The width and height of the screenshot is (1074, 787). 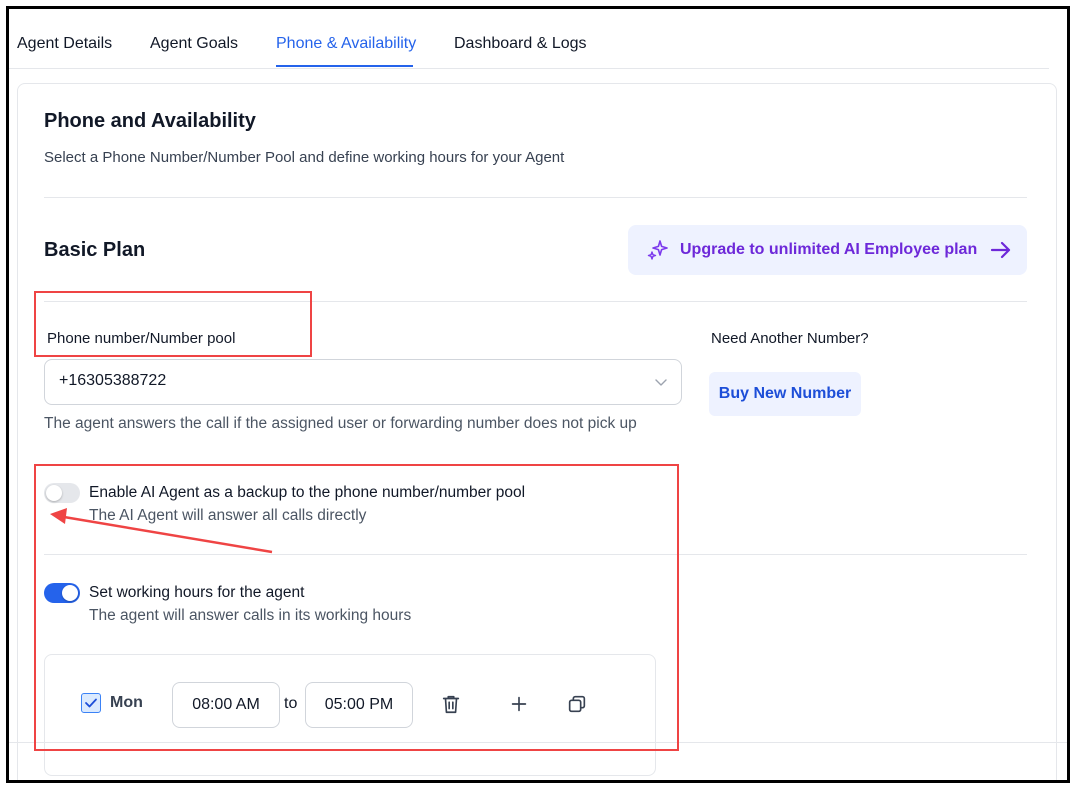 I want to click on upgrade-plan-button: Upgrade to unlimited AI Employee plan, so click(x=827, y=250).